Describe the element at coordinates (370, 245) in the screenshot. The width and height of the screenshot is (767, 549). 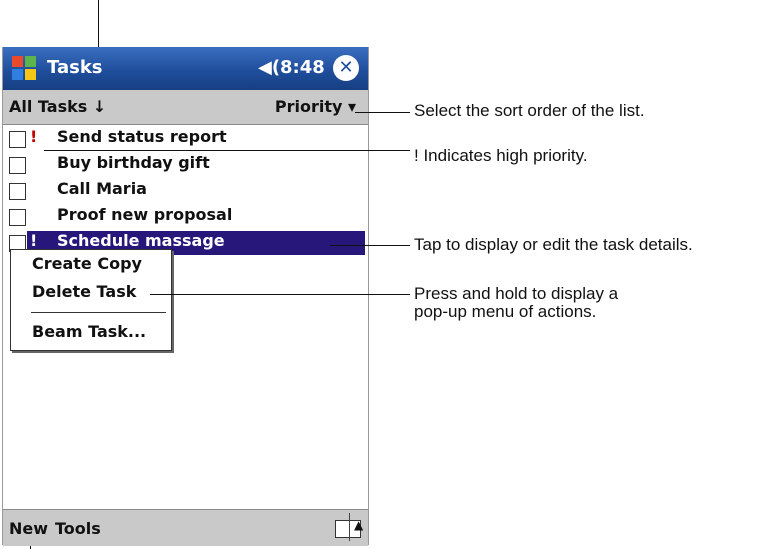
I see `callout-line-tap` at that location.